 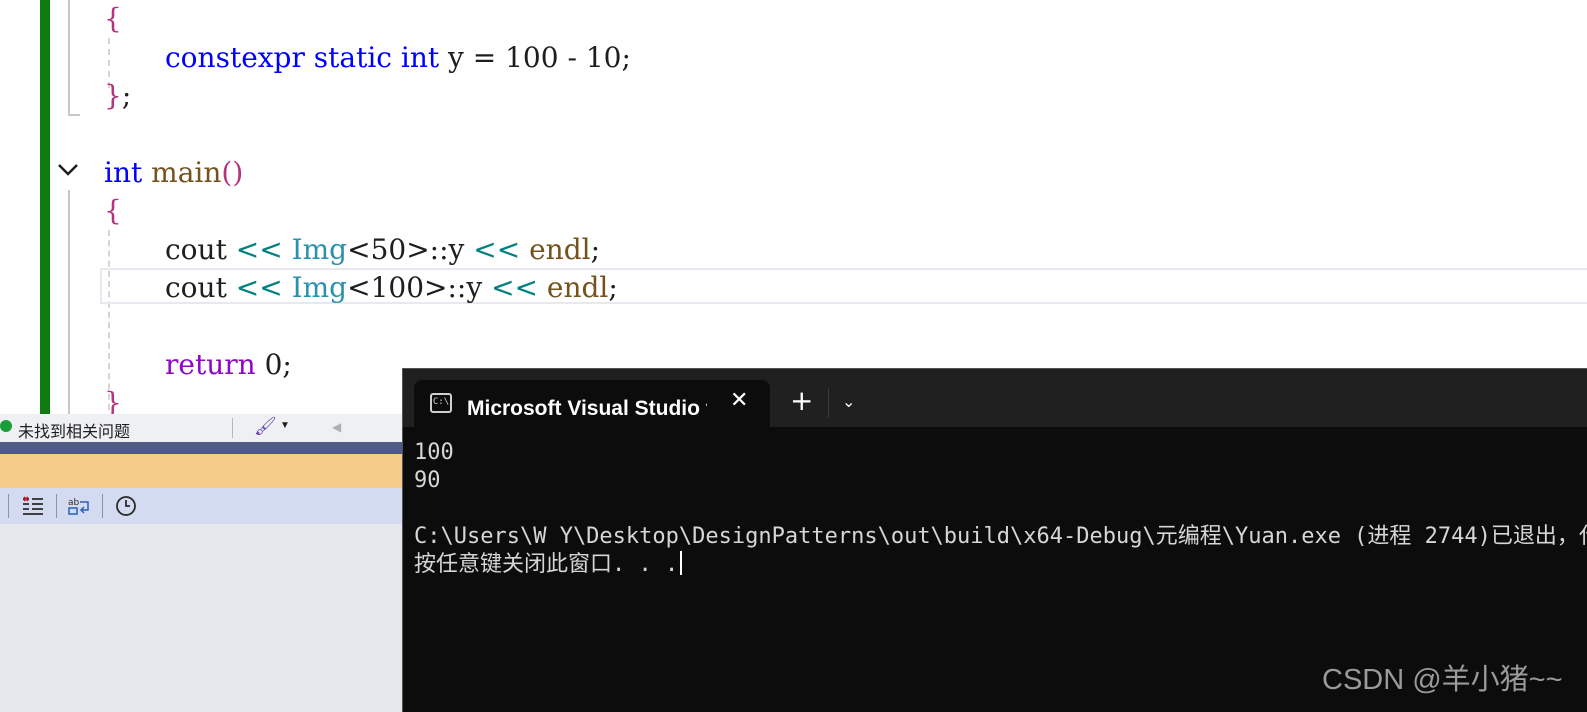 I want to click on output-panel-body, so click(x=201, y=618).